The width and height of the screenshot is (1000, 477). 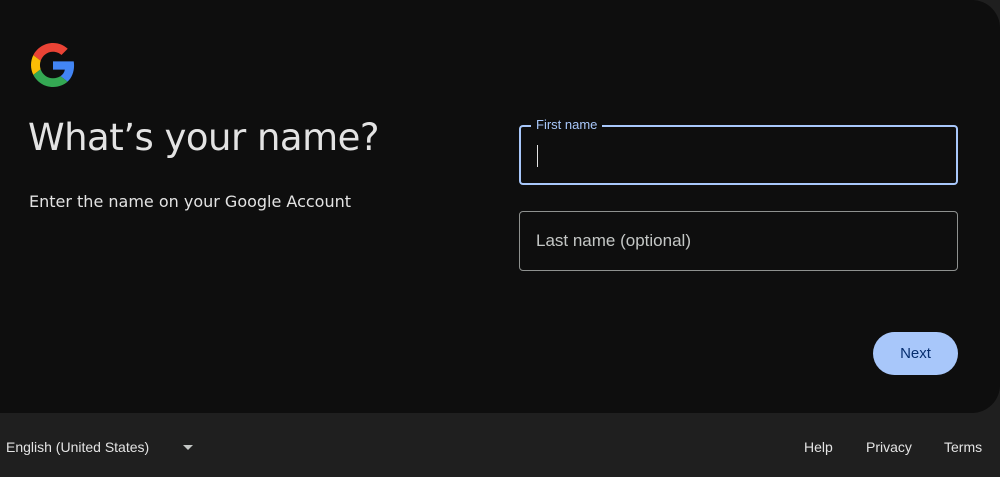 I want to click on page-title: What’s your name?, so click(x=204, y=137).